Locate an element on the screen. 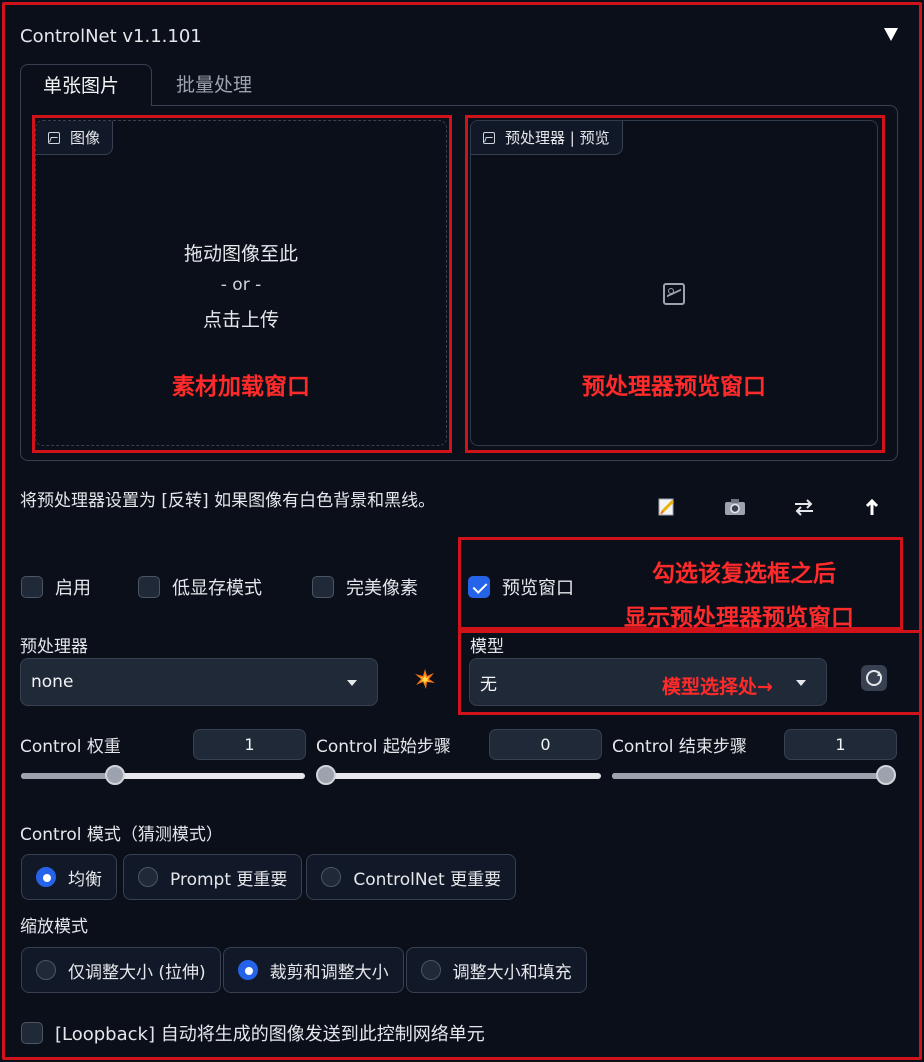 The image size is (924, 1062). resize-mode-stretch: 仅调整大小 (拉伸) is located at coordinates (121, 970).